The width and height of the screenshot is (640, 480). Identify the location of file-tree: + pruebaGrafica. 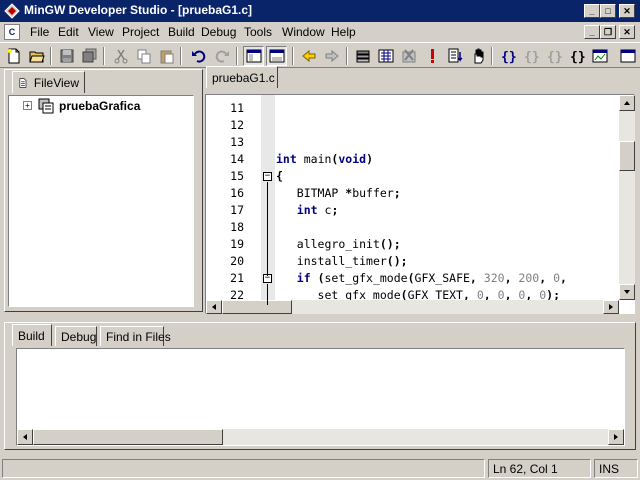
(101, 201).